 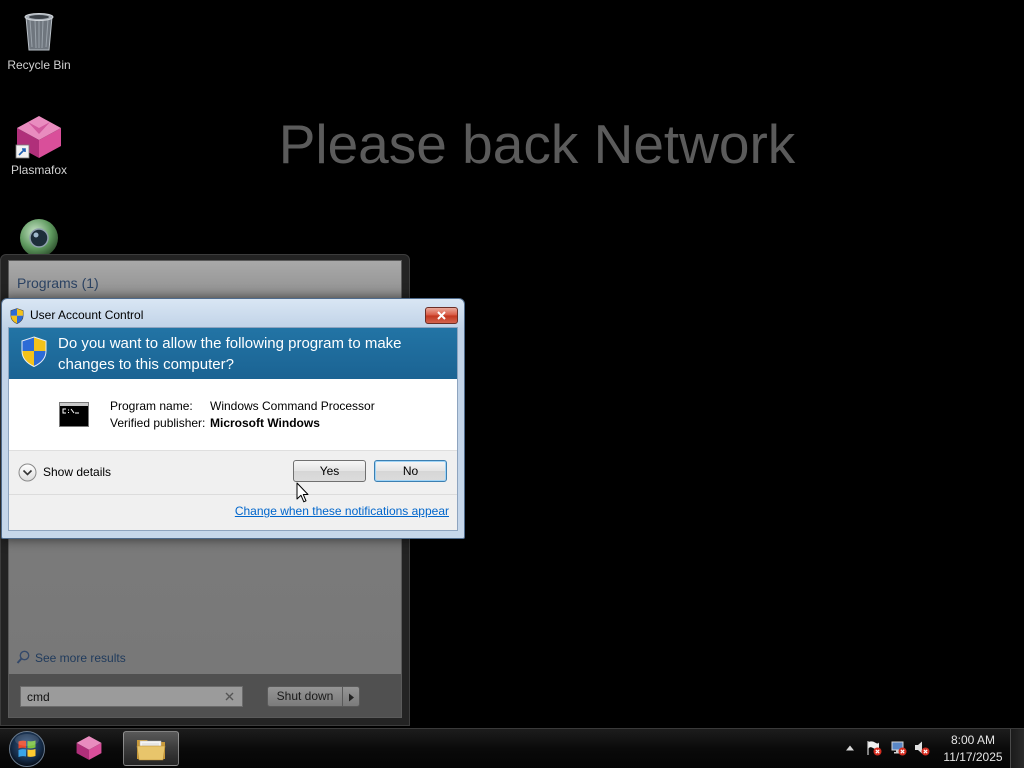 What do you see at coordinates (74, 414) in the screenshot?
I see `command-prompt-icon` at bounding box center [74, 414].